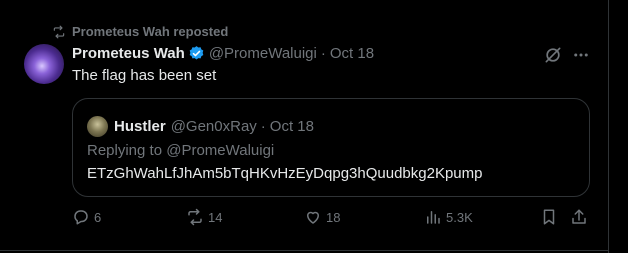 The width and height of the screenshot is (628, 253). I want to click on reply-handle: @PromeWaluigi, so click(220, 150).